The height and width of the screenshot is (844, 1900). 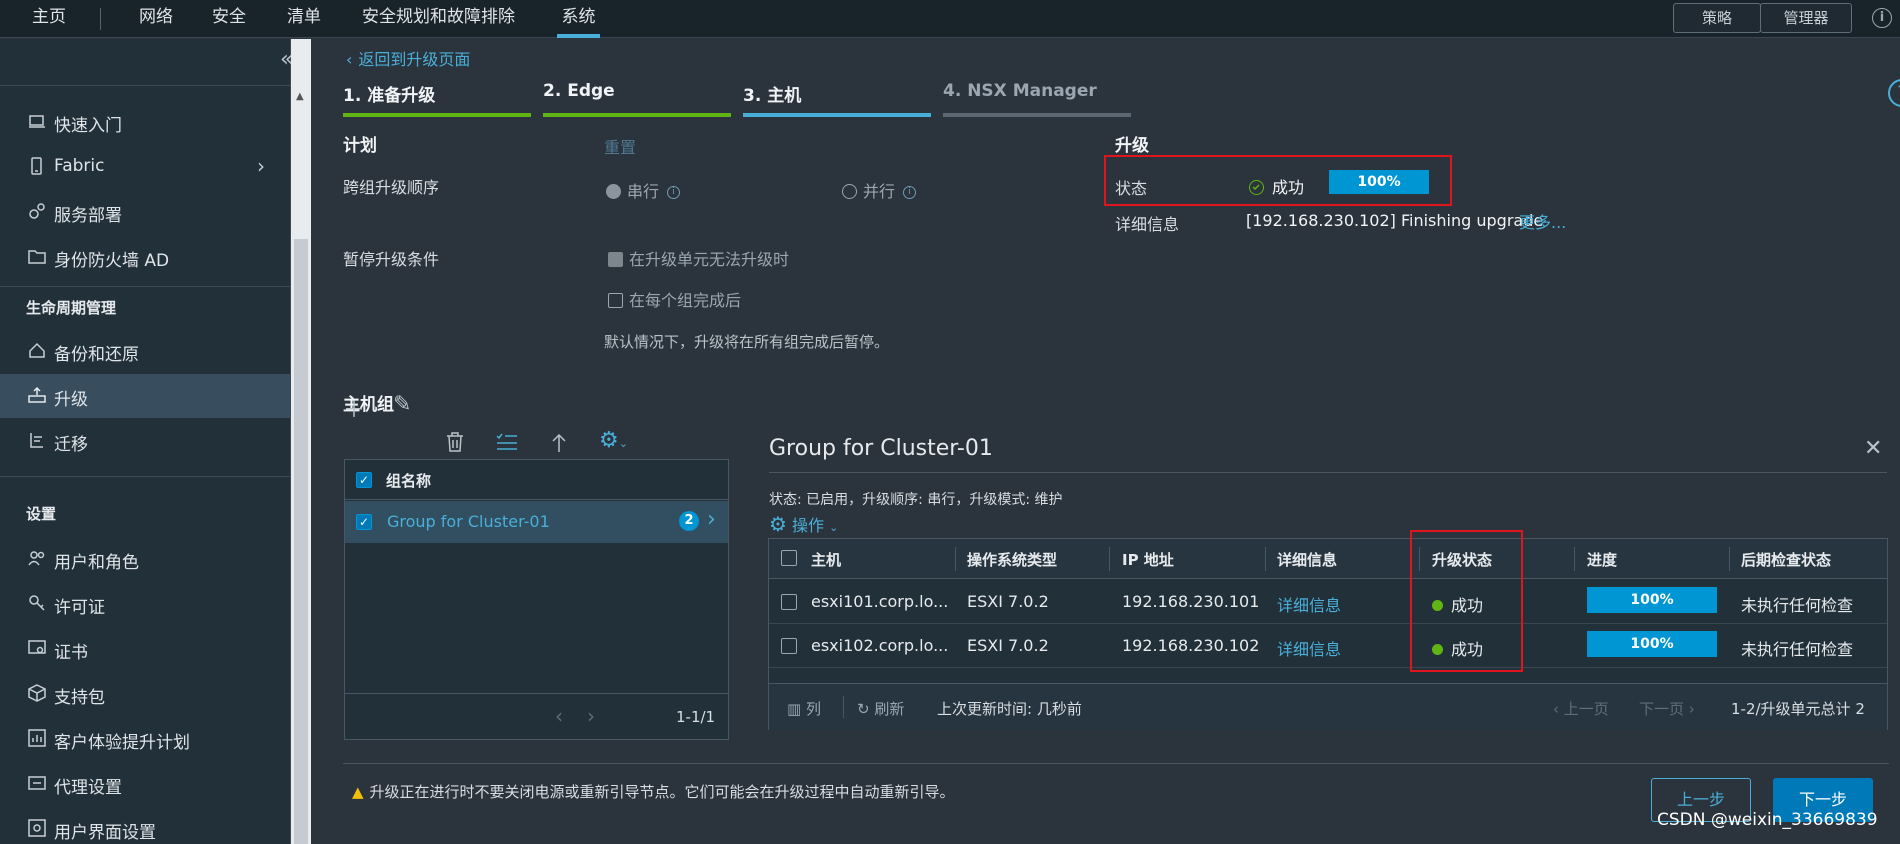 What do you see at coordinates (364, 480) in the screenshot?
I see `select-all-checkbox: ✓` at bounding box center [364, 480].